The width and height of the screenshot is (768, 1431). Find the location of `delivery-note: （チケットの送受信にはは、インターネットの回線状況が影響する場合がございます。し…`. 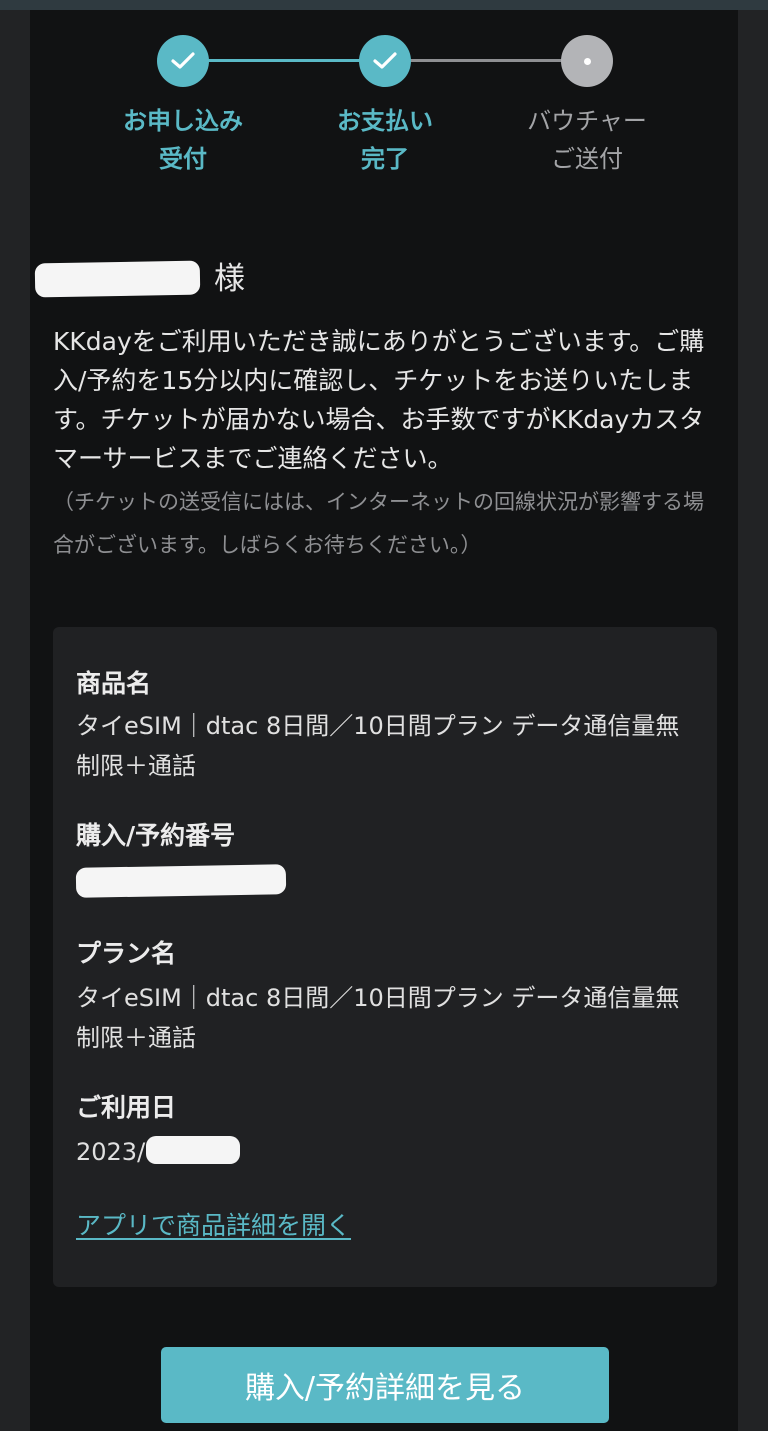

delivery-note: （チケットの送受信にはは、インターネットの回線状況が影響する場合がございます。し… is located at coordinates (378, 523).